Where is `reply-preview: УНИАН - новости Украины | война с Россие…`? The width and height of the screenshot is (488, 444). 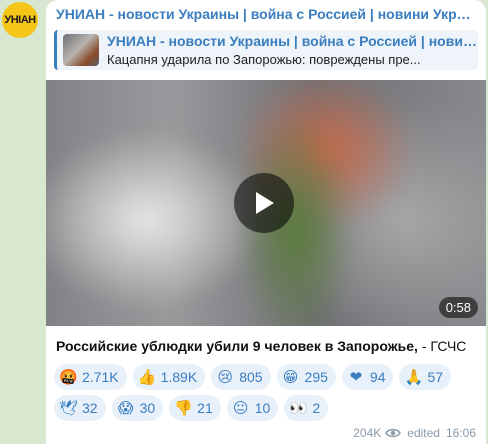
reply-preview: УНИАН - новости Украины | война с Россие… is located at coordinates (266, 50).